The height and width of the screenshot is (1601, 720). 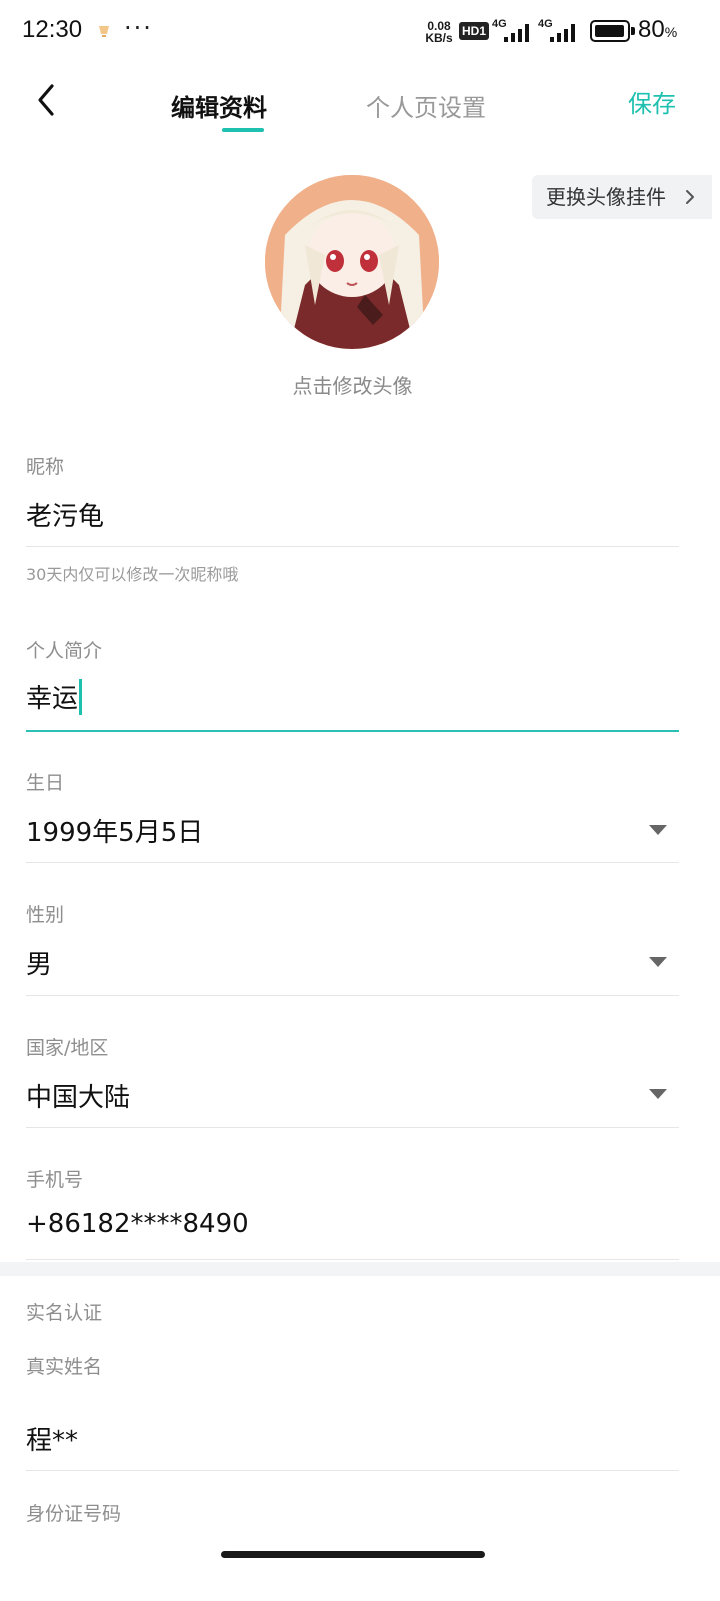 I want to click on region-underline, so click(x=352, y=1127).